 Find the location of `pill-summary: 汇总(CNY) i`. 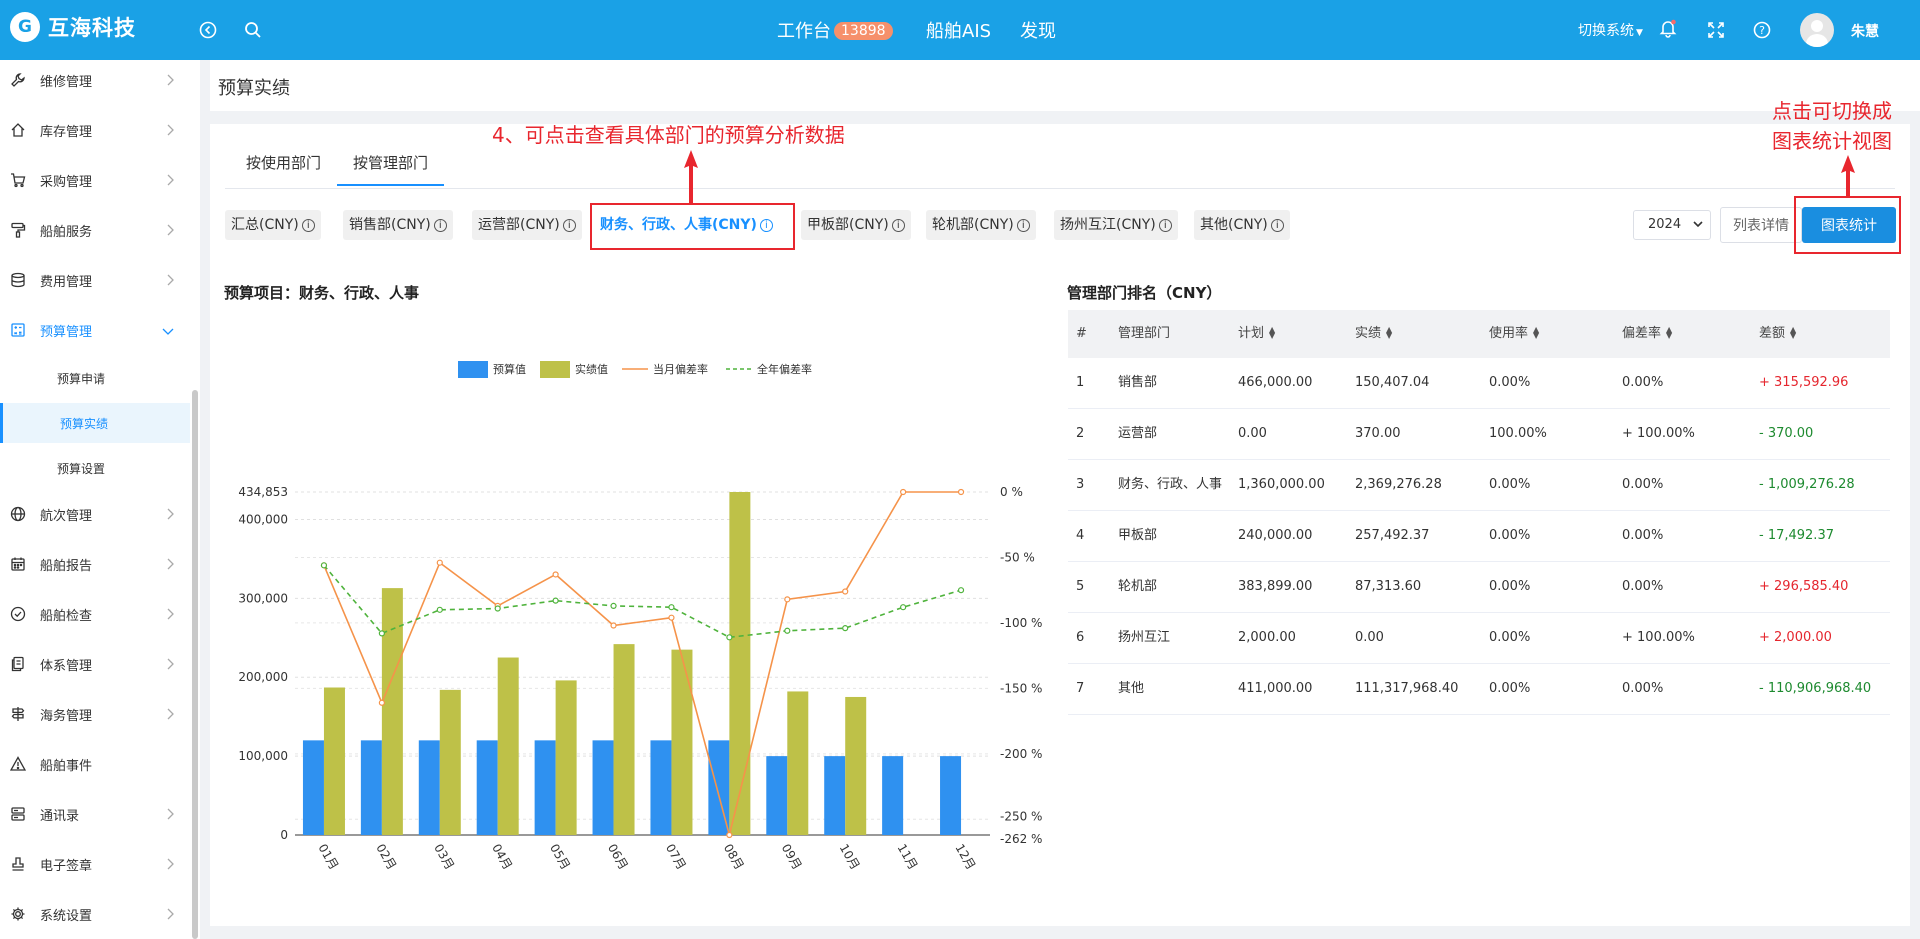

pill-summary: 汇总(CNY) i is located at coordinates (273, 225).